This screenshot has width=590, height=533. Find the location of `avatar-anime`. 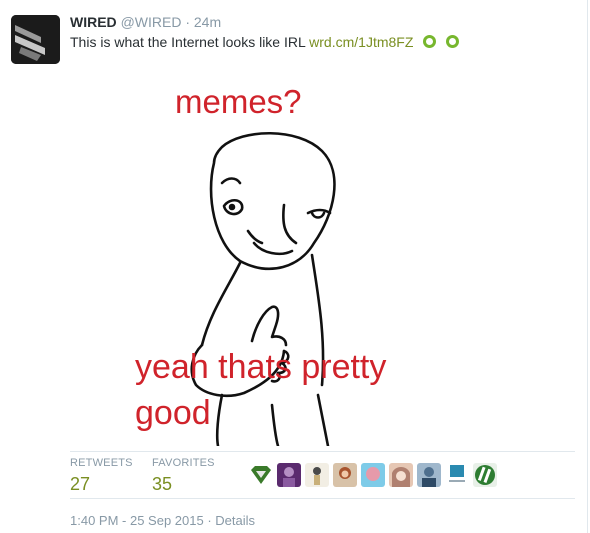

avatar-anime is located at coordinates (401, 475).